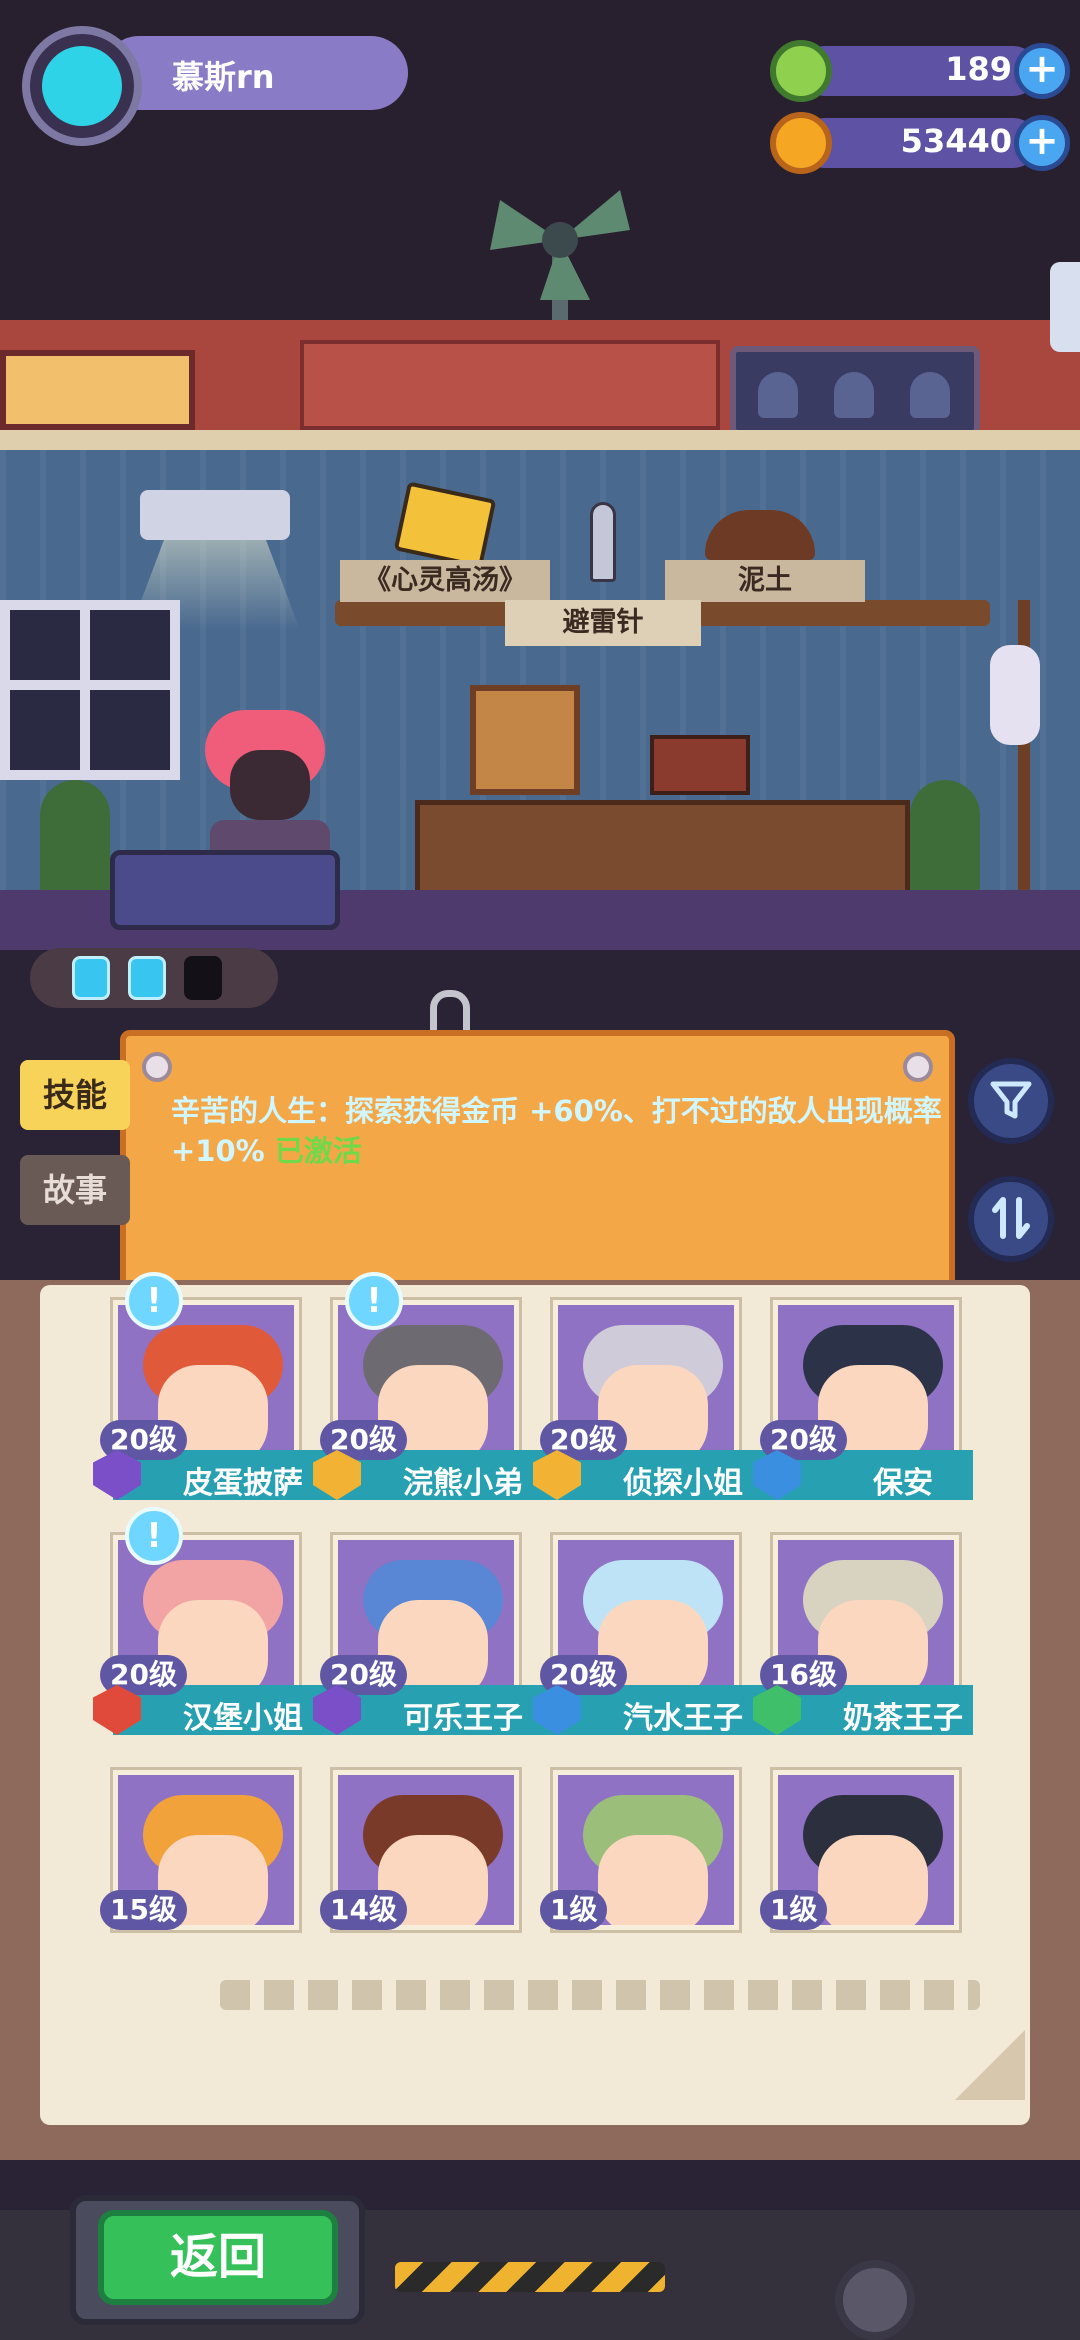  Describe the element at coordinates (920, 71) in the screenshot. I see `currency-donut: 189 +` at that location.